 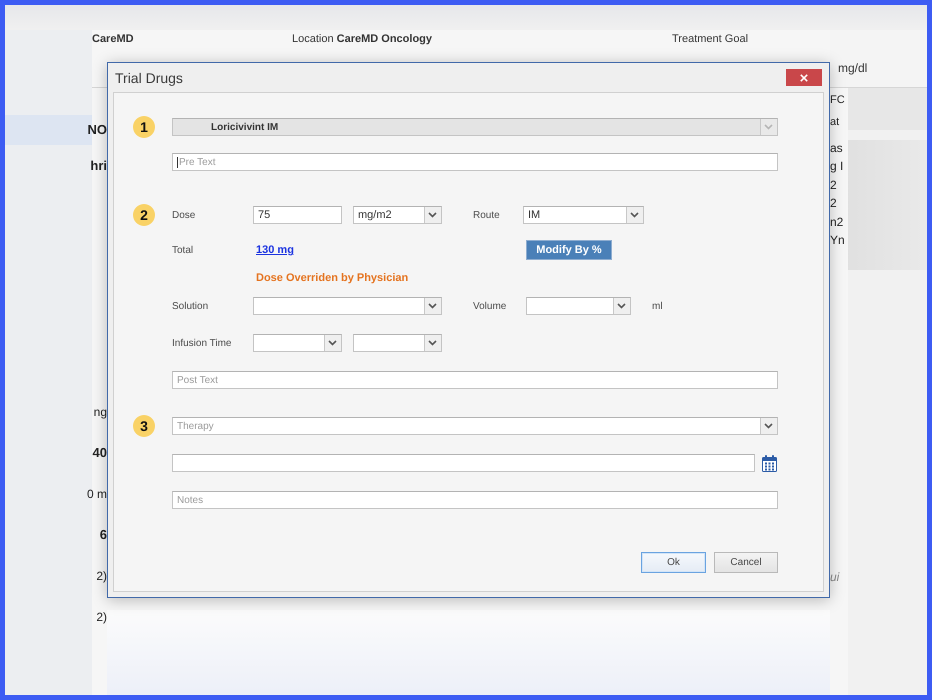 What do you see at coordinates (144, 127) in the screenshot?
I see `step-number: 1` at bounding box center [144, 127].